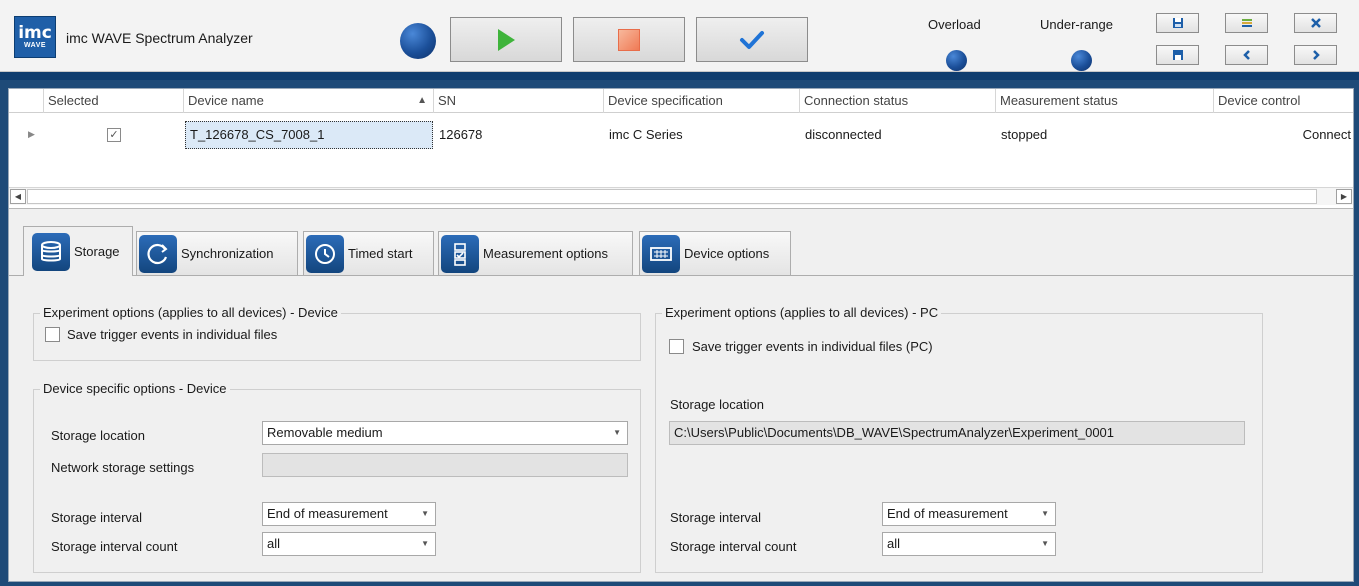 Image resolution: width=1359 pixels, height=586 pixels. I want to click on close-button, so click(1315, 23).